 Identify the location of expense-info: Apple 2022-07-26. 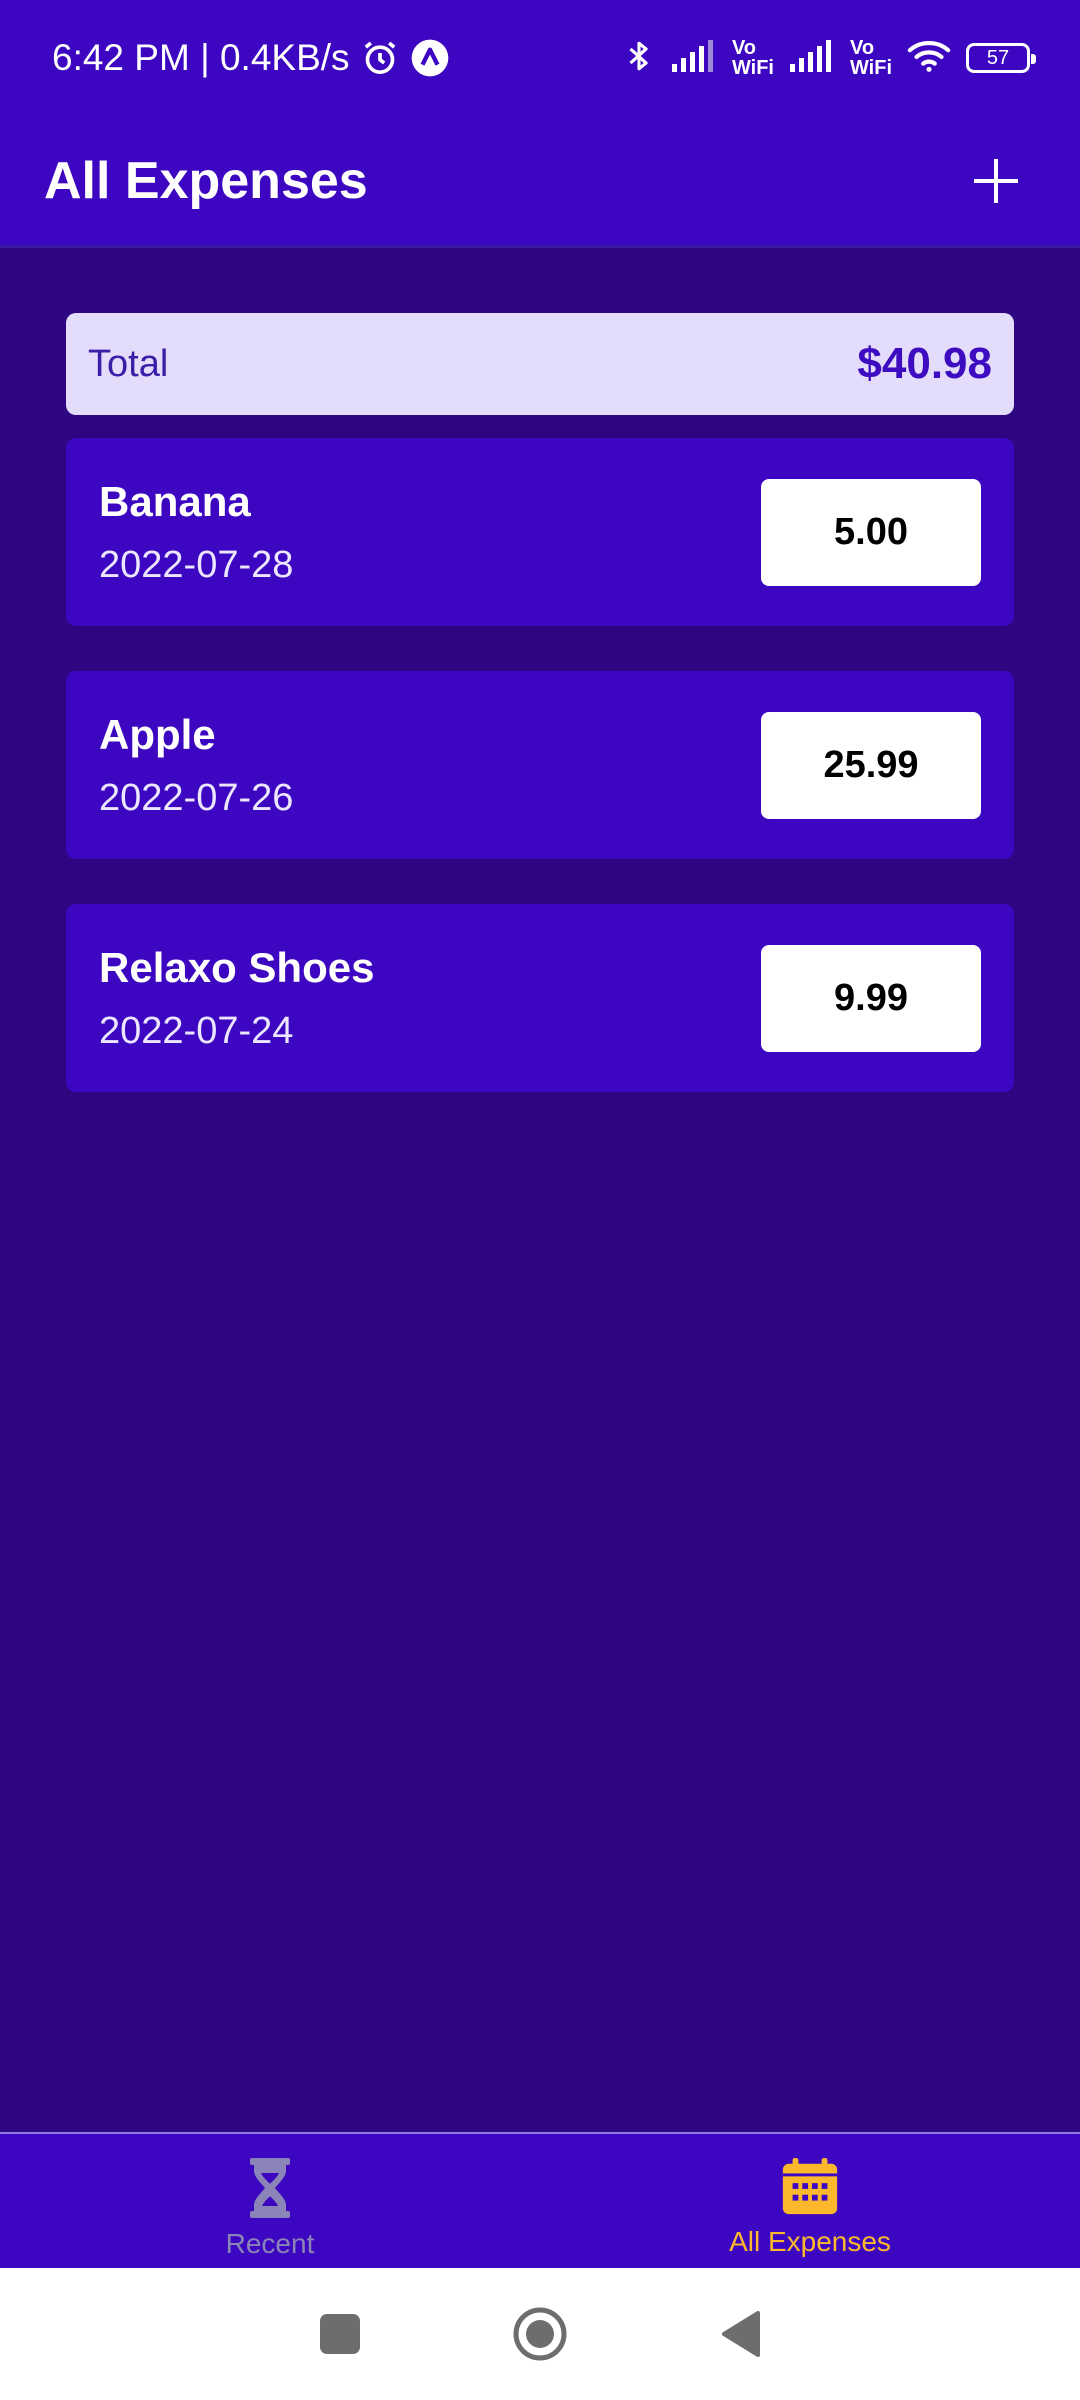
(196, 765).